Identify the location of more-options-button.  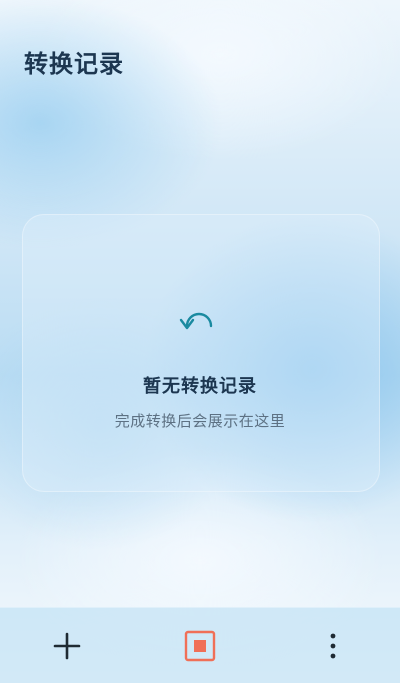
(333, 646).